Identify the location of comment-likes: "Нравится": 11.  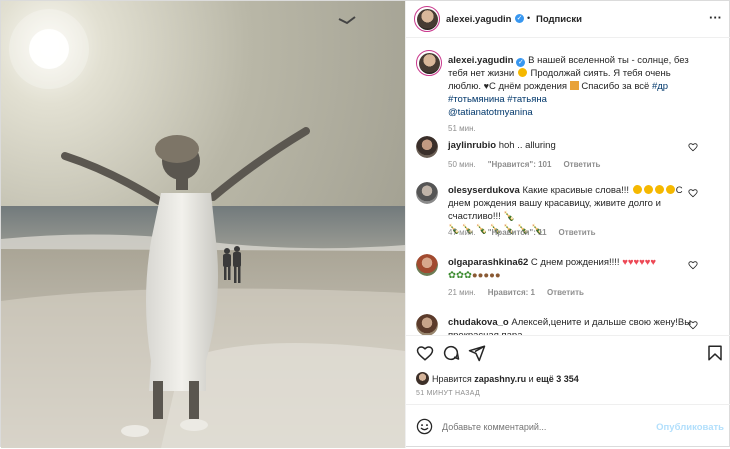
(517, 232).